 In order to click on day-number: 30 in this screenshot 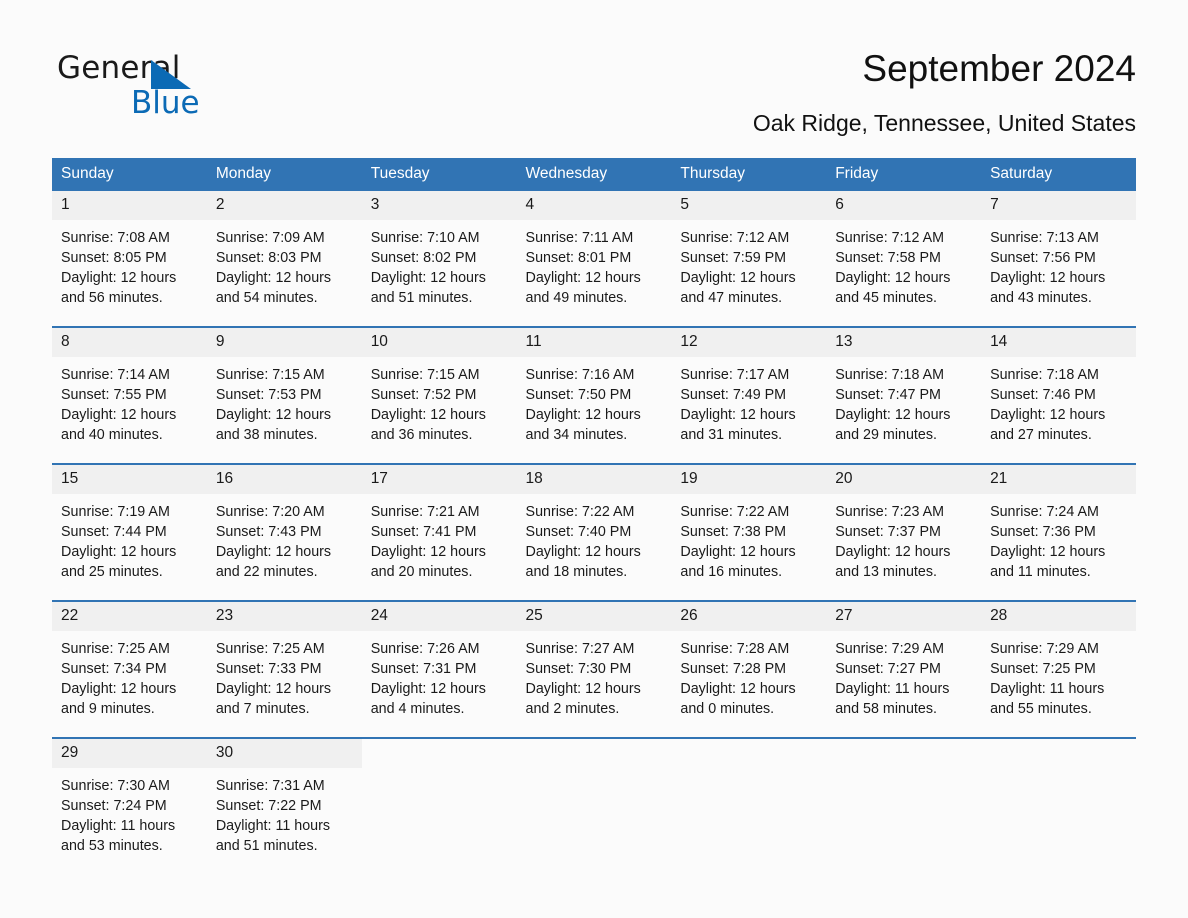, I will do `click(284, 753)`.